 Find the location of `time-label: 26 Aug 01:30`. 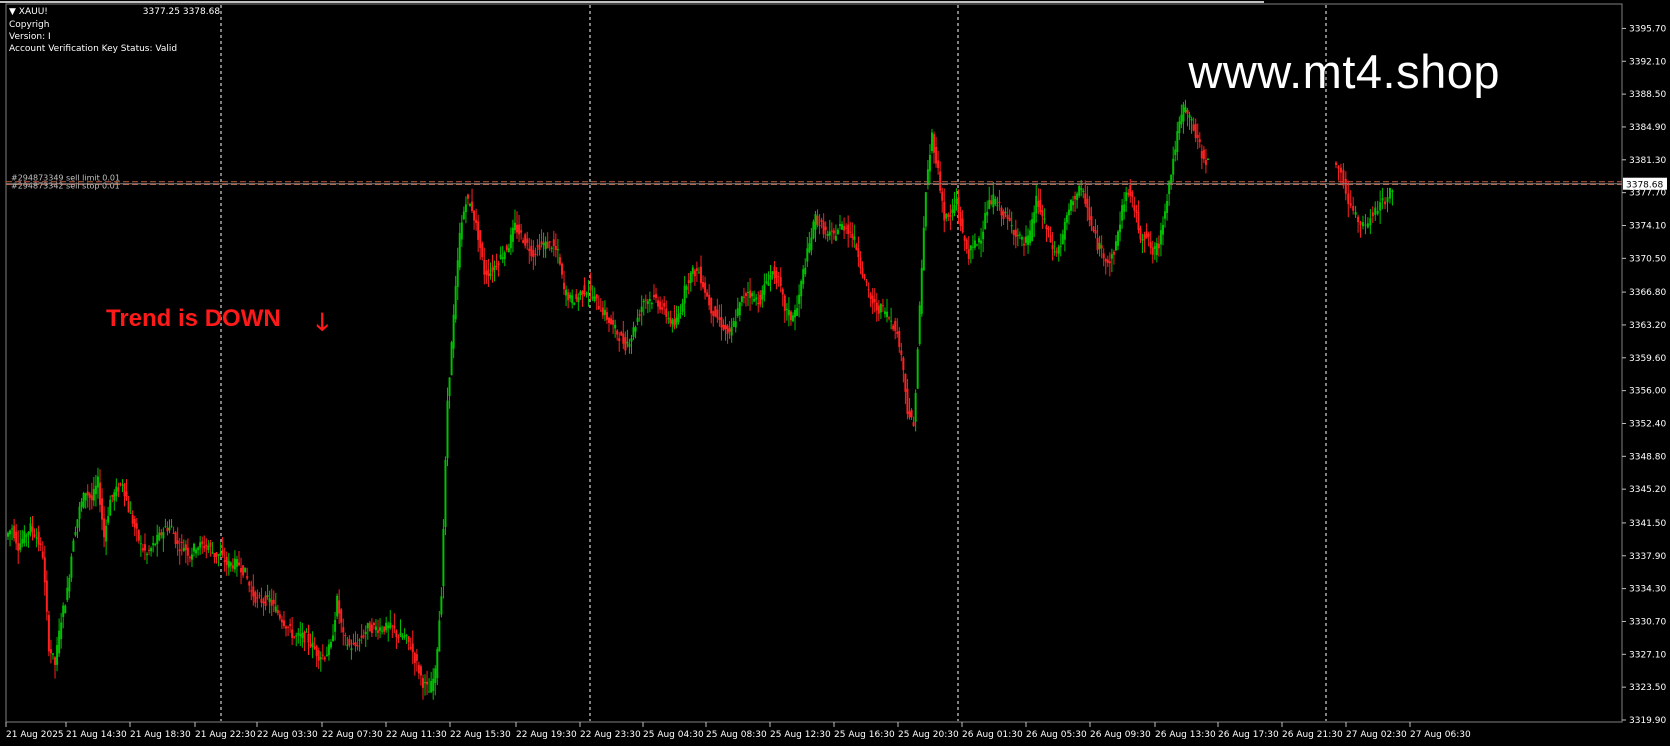

time-label: 26 Aug 01:30 is located at coordinates (992, 735).